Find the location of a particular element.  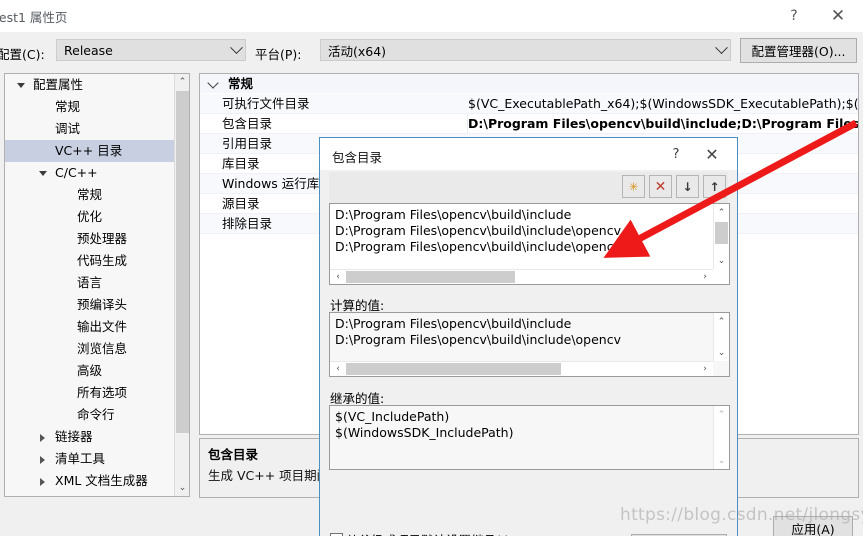

tree-item-9: 语言 is located at coordinates (90, 283).